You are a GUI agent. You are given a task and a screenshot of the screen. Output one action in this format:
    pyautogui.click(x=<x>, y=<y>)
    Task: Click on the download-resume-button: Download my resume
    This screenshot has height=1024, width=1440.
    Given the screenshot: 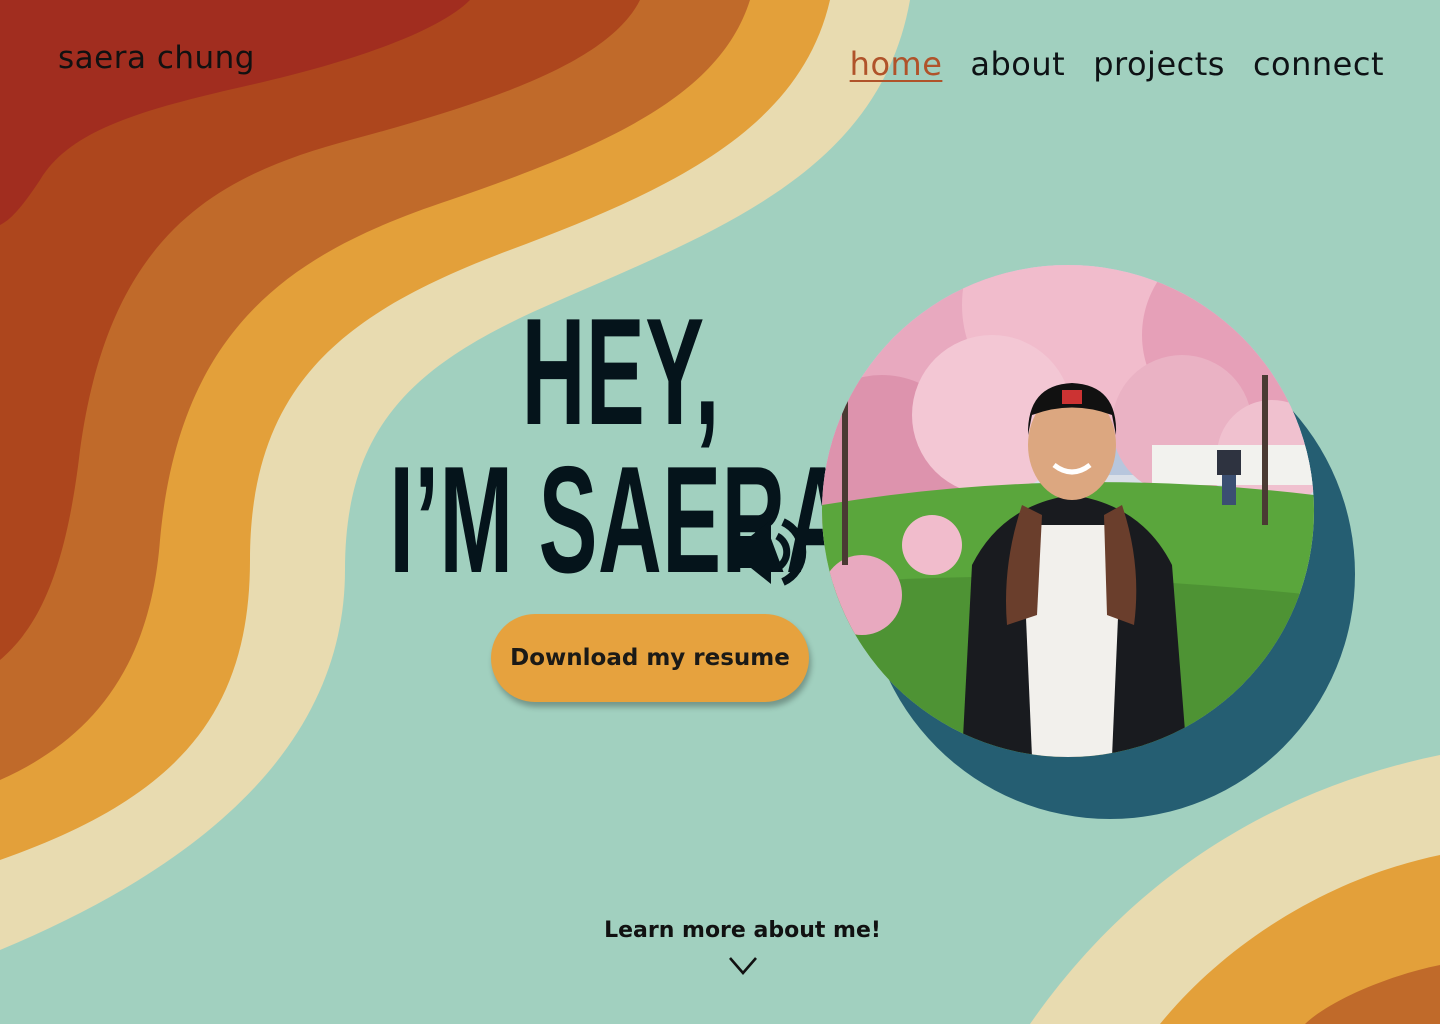 What is the action you would take?
    pyautogui.click(x=650, y=658)
    